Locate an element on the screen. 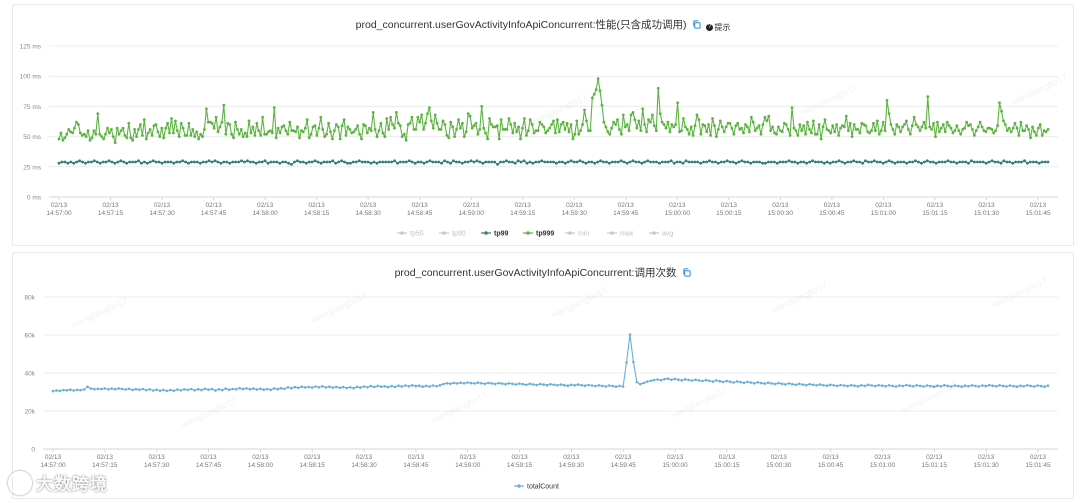 The image size is (1080, 503). count-x-tick-time: 14:58:00 is located at coordinates (261, 465).